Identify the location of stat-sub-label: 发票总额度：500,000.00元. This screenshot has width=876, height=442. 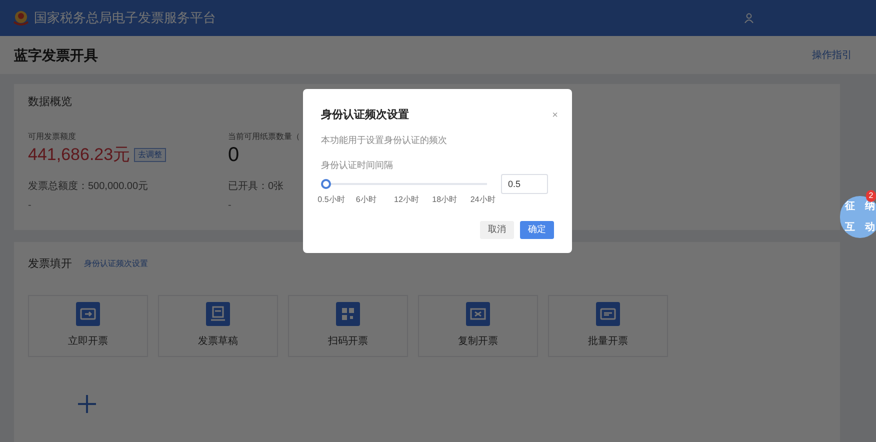
(88, 187).